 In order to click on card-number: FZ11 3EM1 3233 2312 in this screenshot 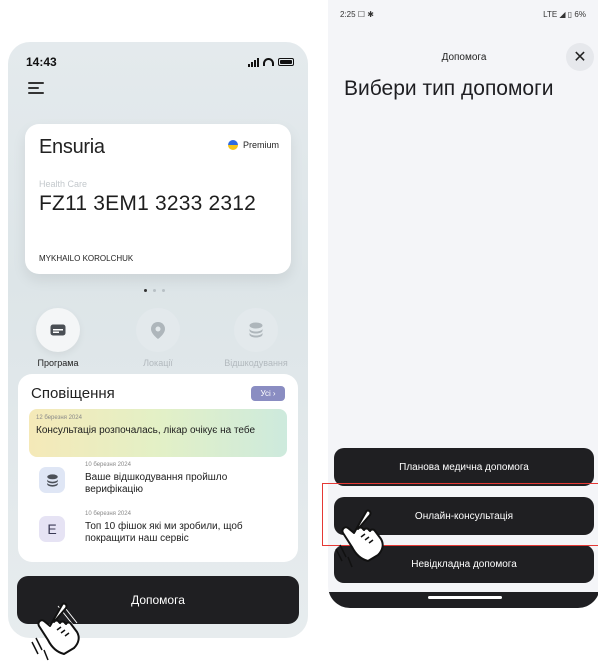, I will do `click(148, 203)`.